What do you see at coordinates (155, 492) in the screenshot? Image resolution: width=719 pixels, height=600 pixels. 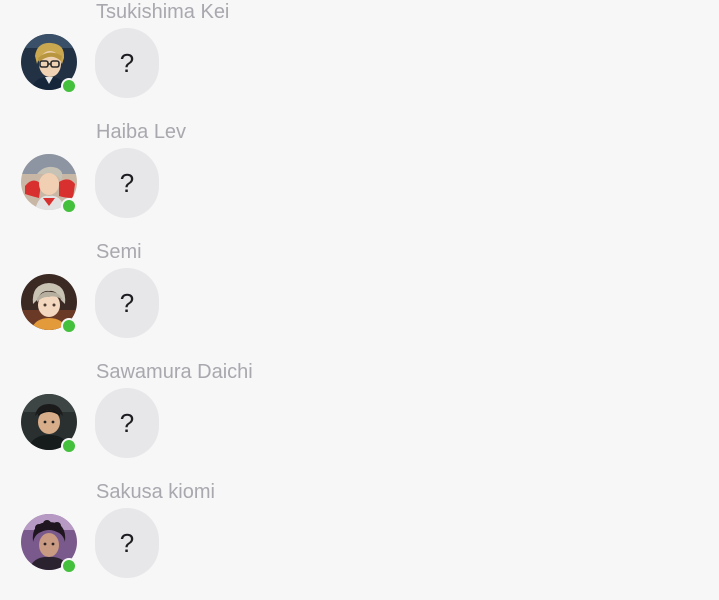 I see `sender-name: Sakusa kiomi` at bounding box center [155, 492].